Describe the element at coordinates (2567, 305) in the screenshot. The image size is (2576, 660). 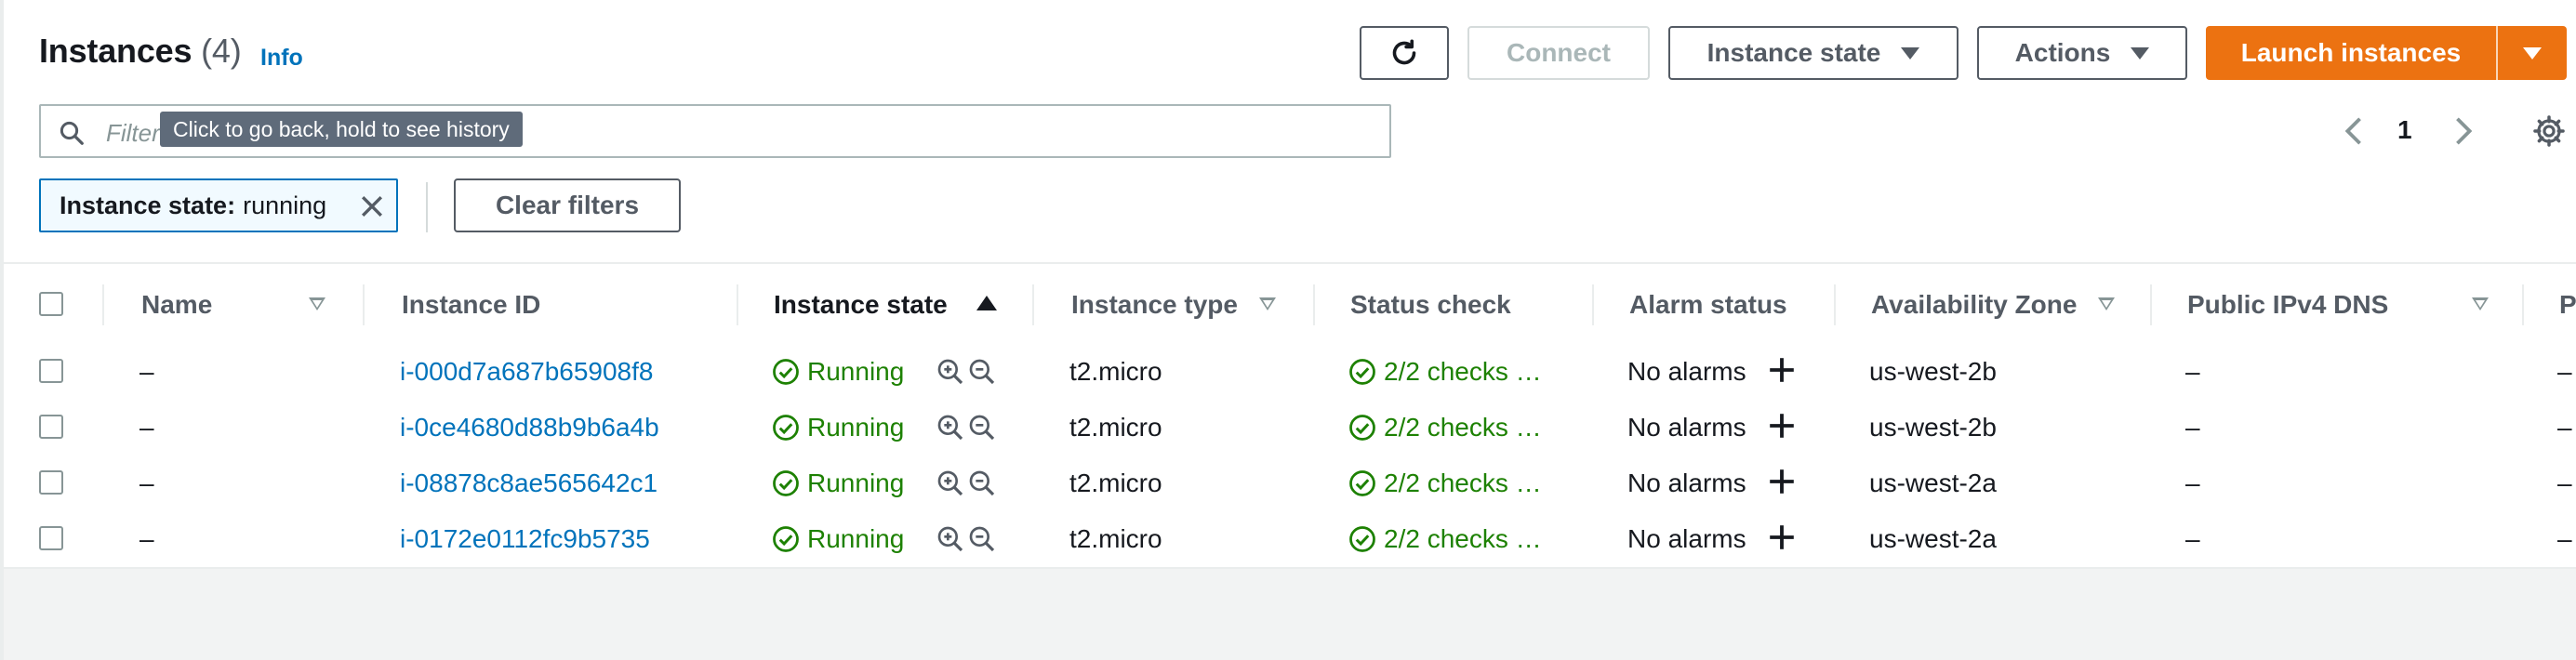
I see `column-header-truncated: P` at that location.